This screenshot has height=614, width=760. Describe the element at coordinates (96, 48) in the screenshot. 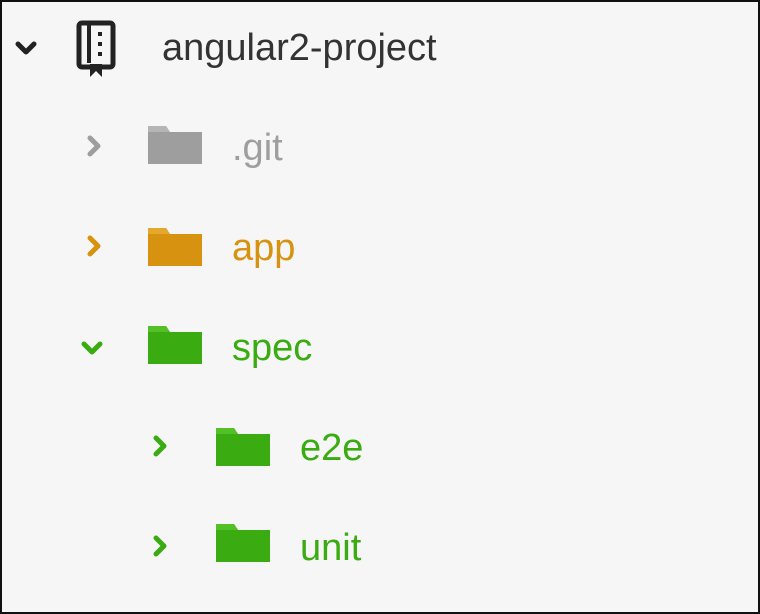

I see `repo-book-icon` at that location.